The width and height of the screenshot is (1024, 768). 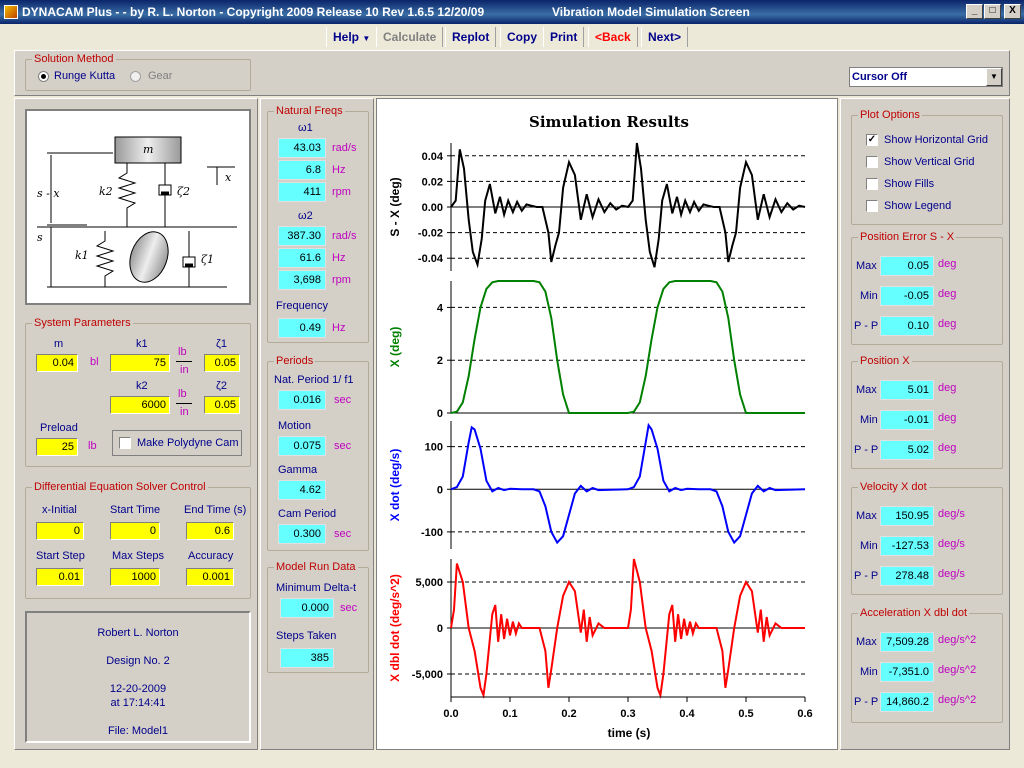 What do you see at coordinates (298, 470) in the screenshot?
I see `gamma-label: Gamma` at bounding box center [298, 470].